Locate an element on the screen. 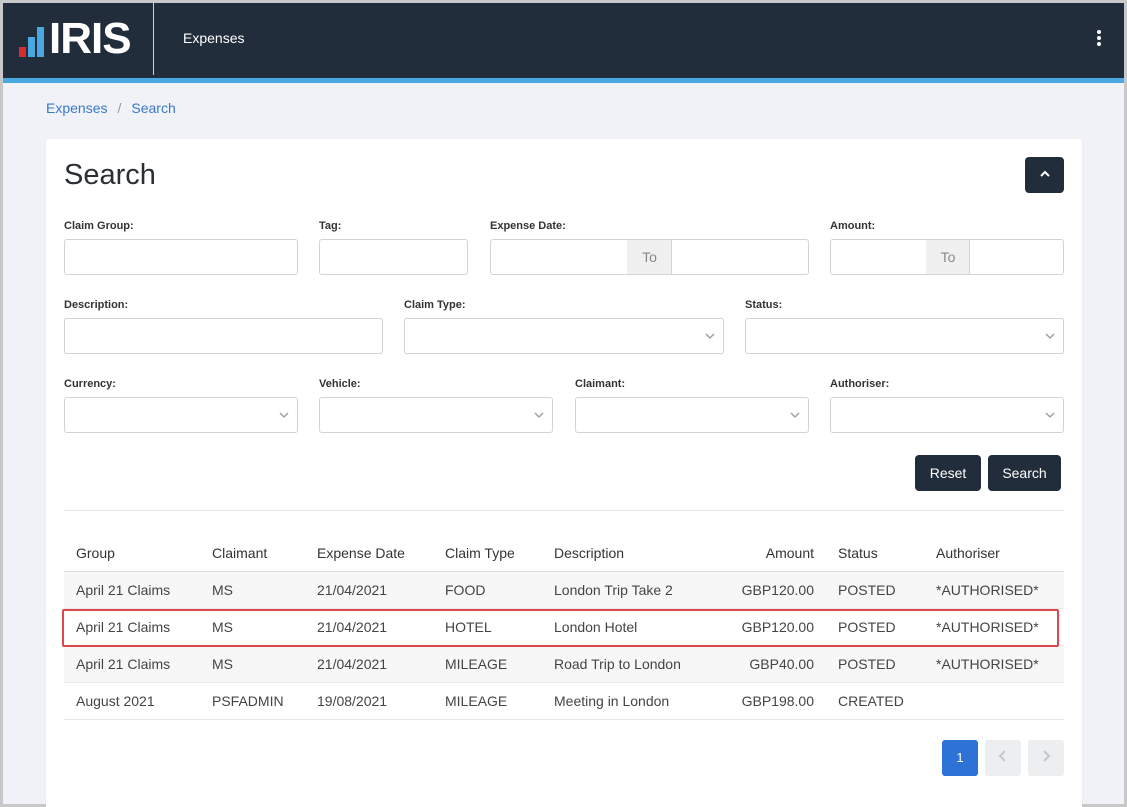  vertical-dots-icon is located at coordinates (1099, 40).